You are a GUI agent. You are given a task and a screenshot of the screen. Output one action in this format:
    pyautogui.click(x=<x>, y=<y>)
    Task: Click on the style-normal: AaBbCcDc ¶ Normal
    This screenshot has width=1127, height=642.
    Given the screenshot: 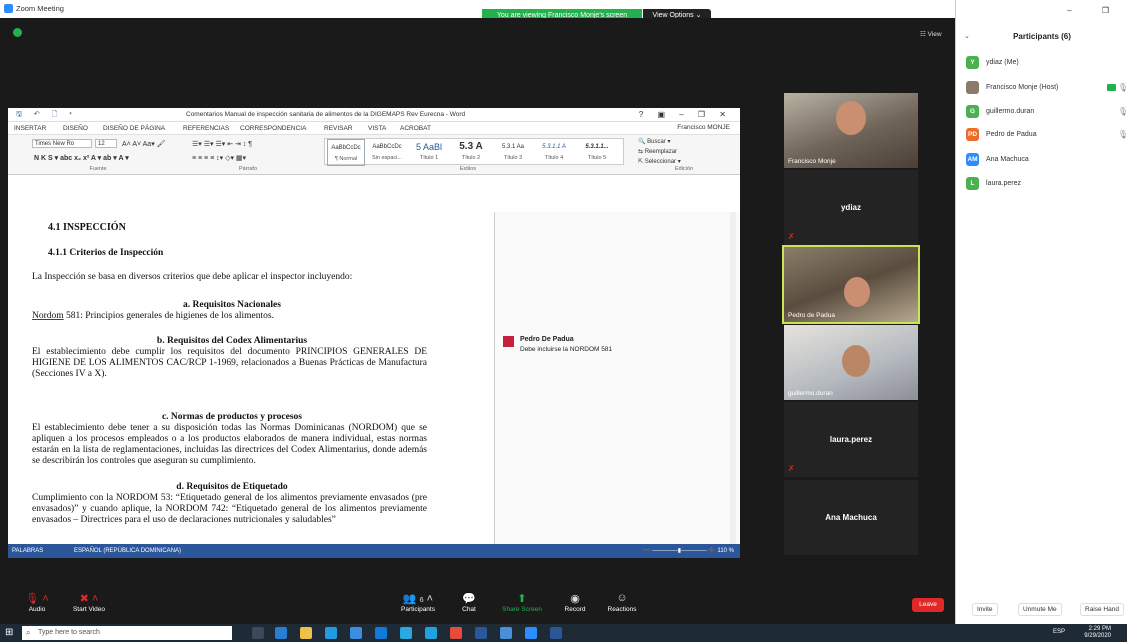 What is the action you would take?
    pyautogui.click(x=346, y=152)
    